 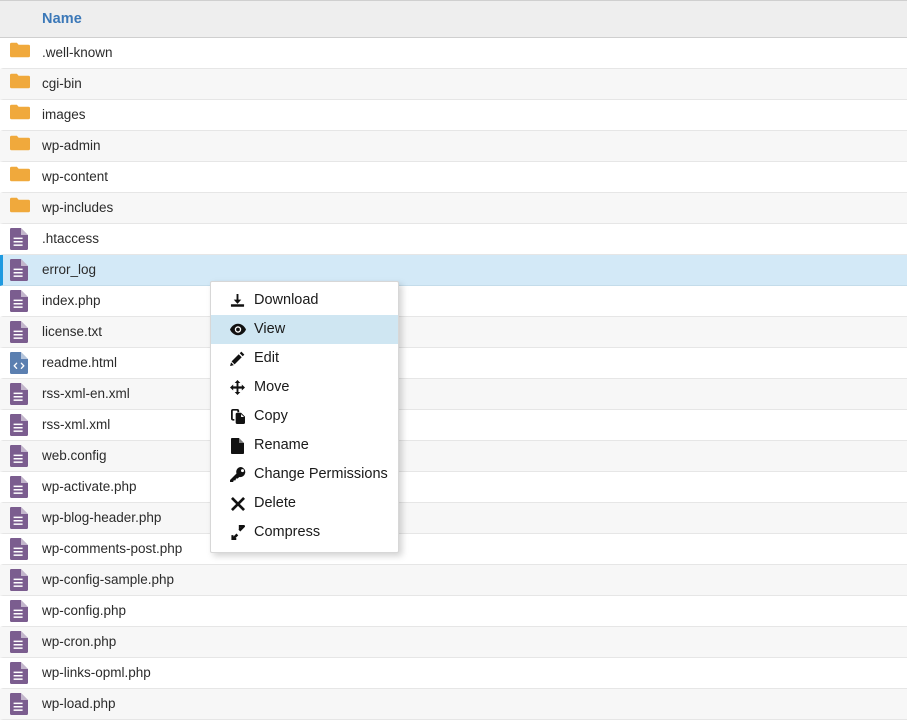 What do you see at coordinates (453, 53) in the screenshot?
I see `table-row: .well-known` at bounding box center [453, 53].